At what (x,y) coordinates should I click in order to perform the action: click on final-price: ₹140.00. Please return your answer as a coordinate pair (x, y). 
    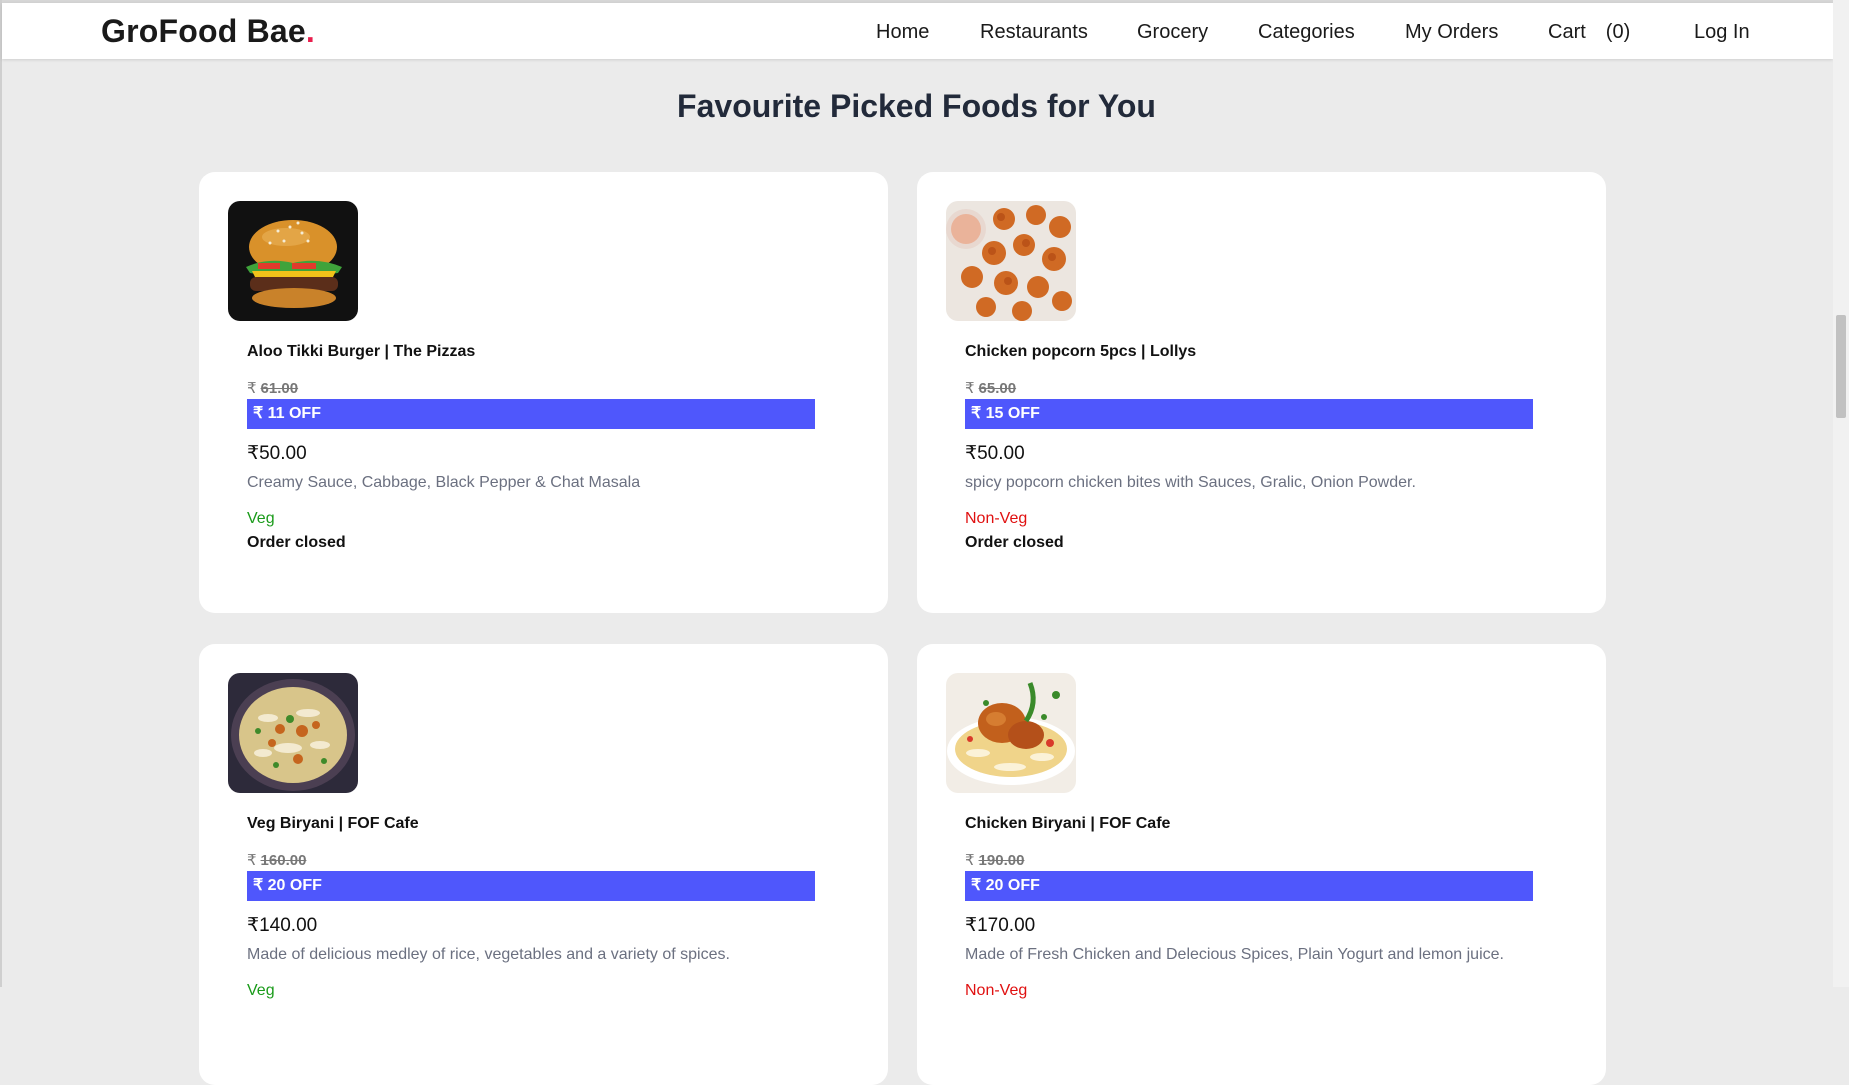
    Looking at the image, I should click on (282, 925).